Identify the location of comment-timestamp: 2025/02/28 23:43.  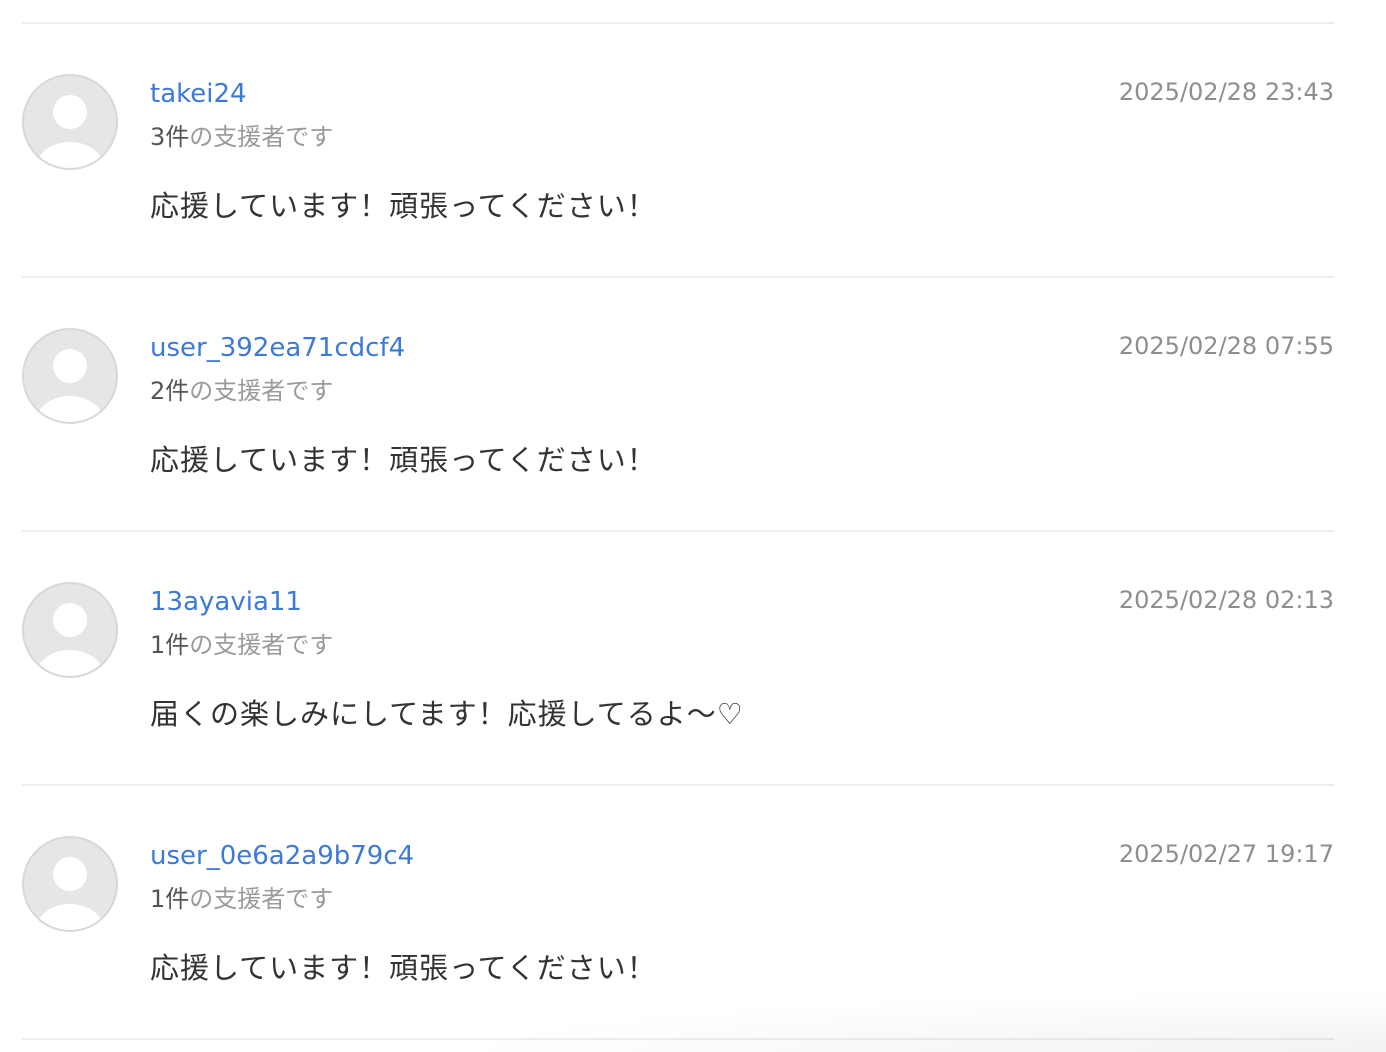
(1226, 92).